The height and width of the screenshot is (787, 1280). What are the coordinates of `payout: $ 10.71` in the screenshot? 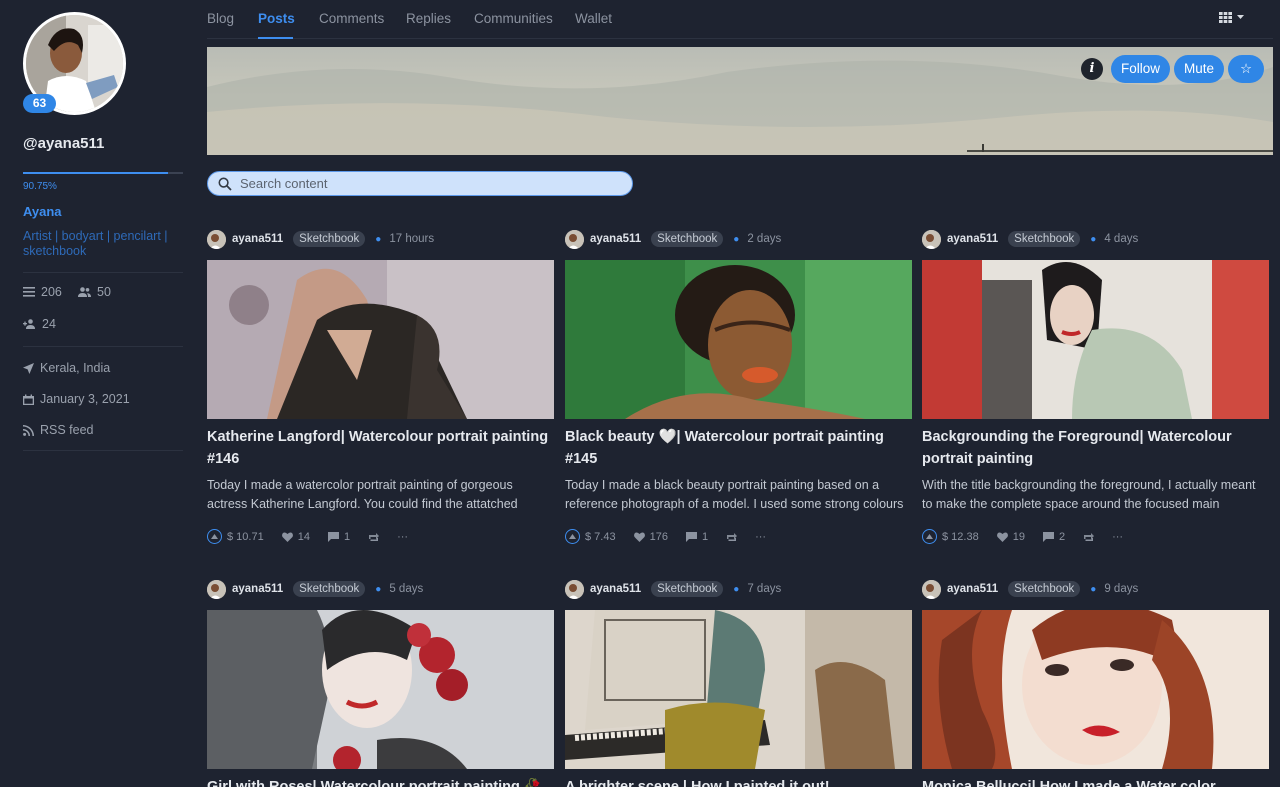 It's located at (235, 536).